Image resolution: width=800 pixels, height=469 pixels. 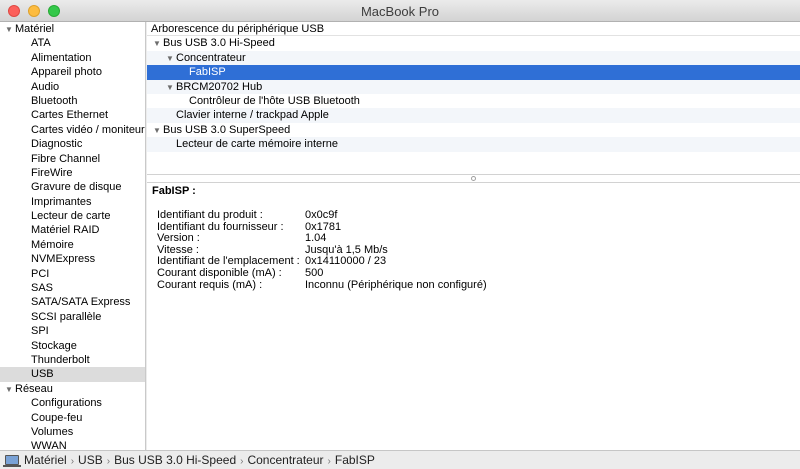 I want to click on pane-splitter, so click(x=473, y=178).